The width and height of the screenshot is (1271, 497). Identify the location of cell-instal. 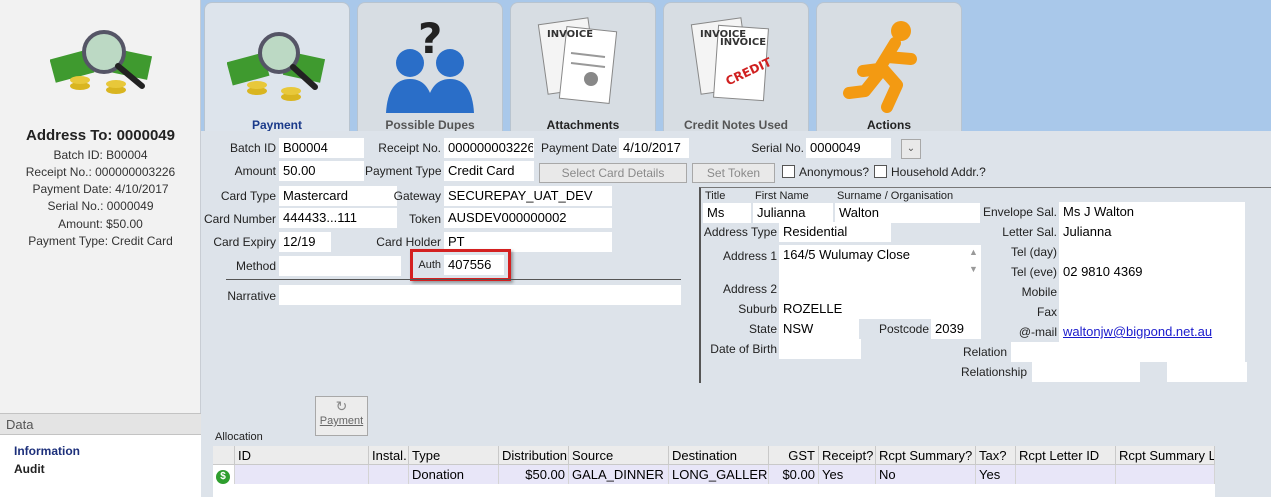
(389, 474).